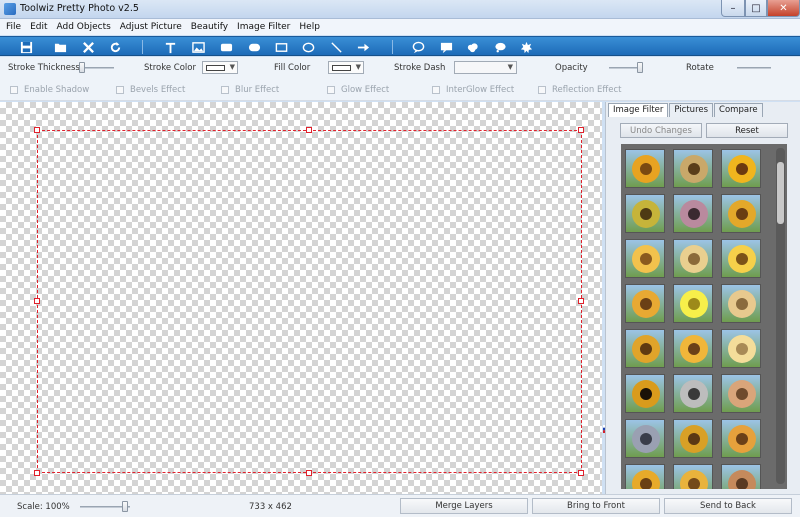 This screenshot has height=517, width=800. I want to click on filter-thumbnail-grid, so click(693, 319).